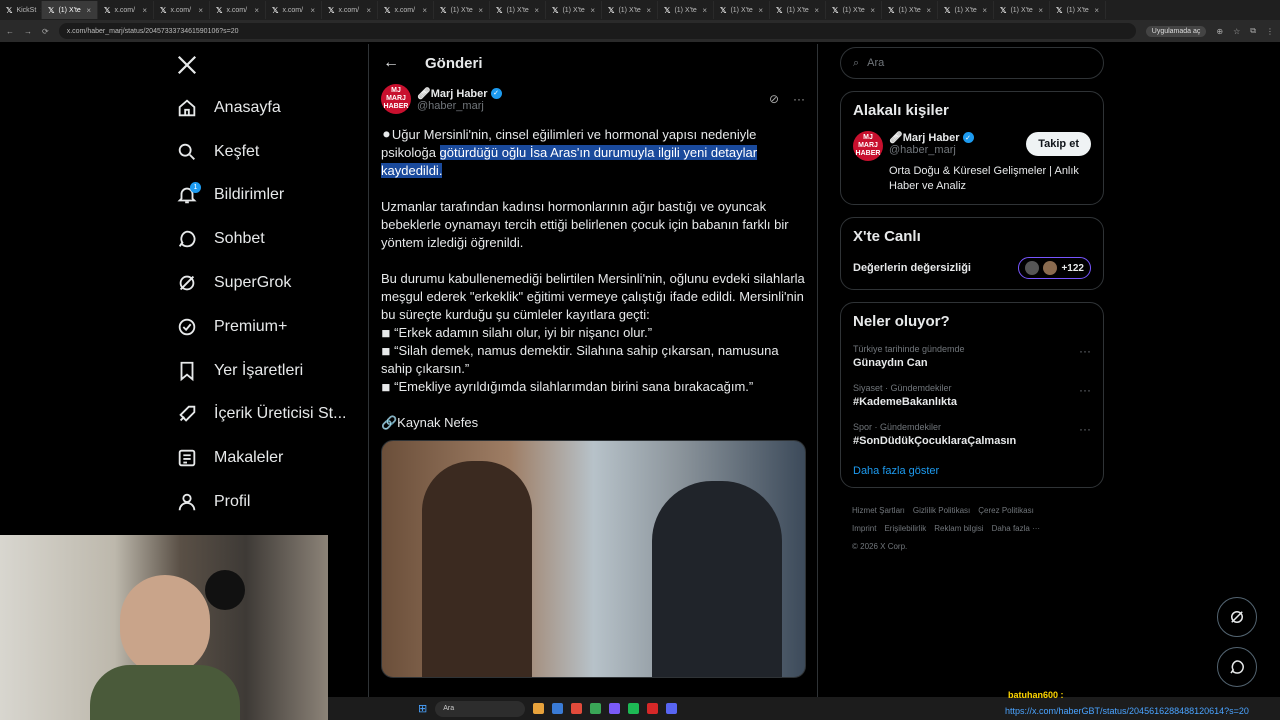 The width and height of the screenshot is (1280, 720). What do you see at coordinates (45, 31) in the screenshot?
I see `reload-icon: ⟳` at bounding box center [45, 31].